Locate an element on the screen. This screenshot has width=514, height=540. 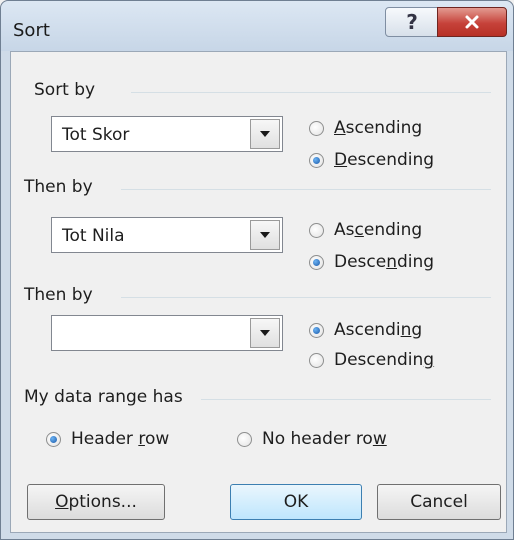
then-by-1-ascending-label: Ascending is located at coordinates (378, 230).